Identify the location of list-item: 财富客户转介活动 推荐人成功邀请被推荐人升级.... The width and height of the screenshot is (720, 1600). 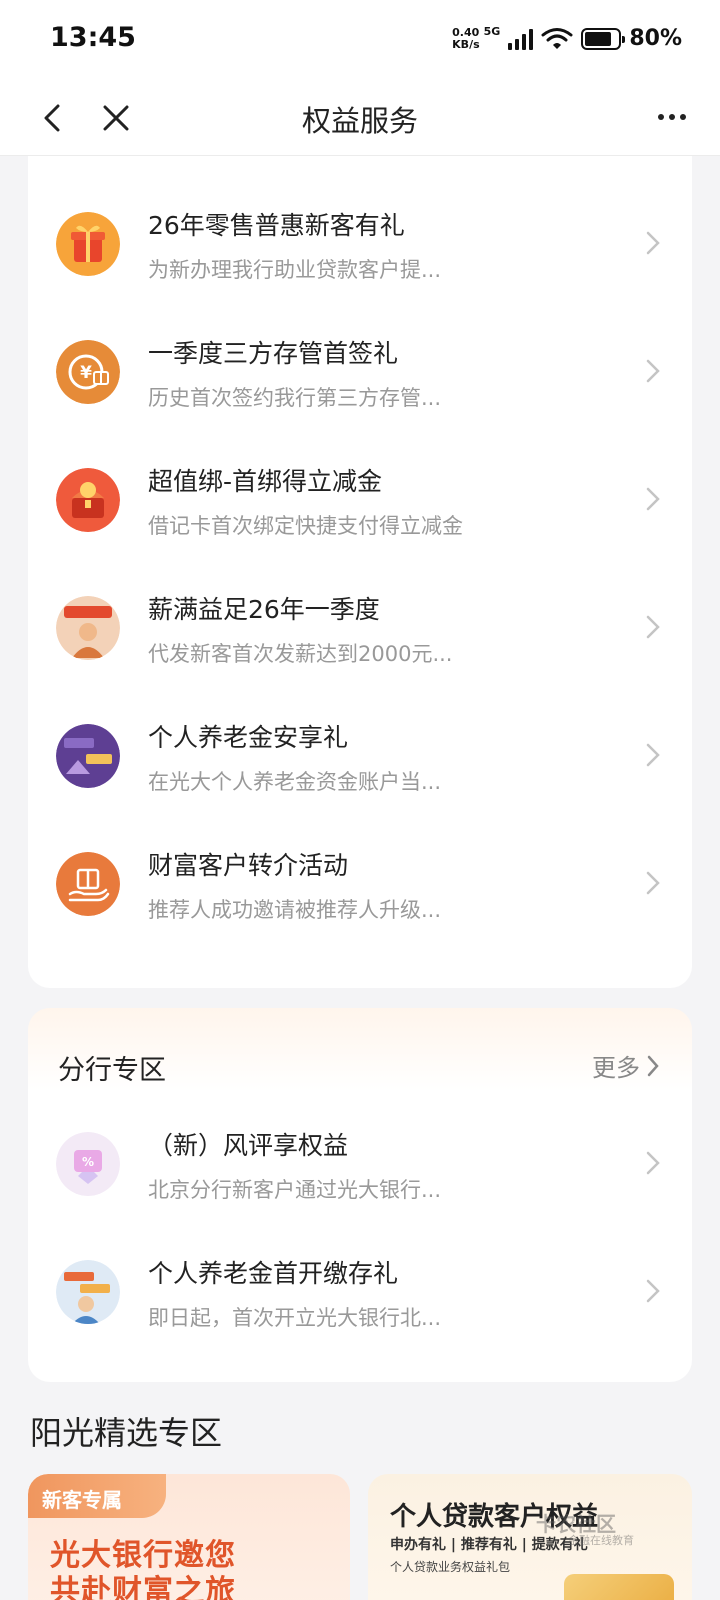
(360, 884).